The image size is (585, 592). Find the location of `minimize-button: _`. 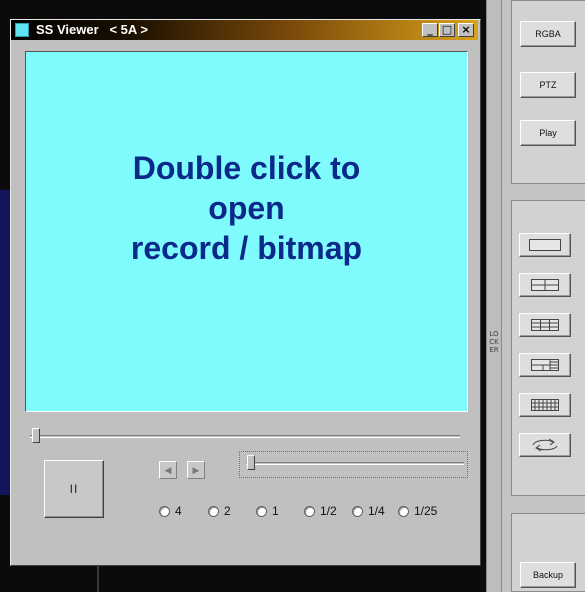

minimize-button: _ is located at coordinates (430, 30).